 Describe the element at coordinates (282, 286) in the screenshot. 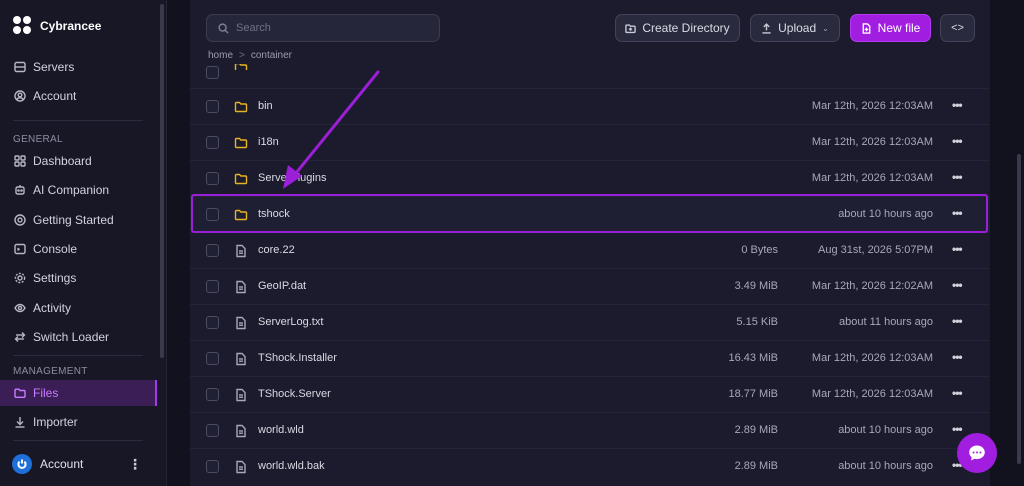

I see `file-name: GeoIP.dat` at that location.